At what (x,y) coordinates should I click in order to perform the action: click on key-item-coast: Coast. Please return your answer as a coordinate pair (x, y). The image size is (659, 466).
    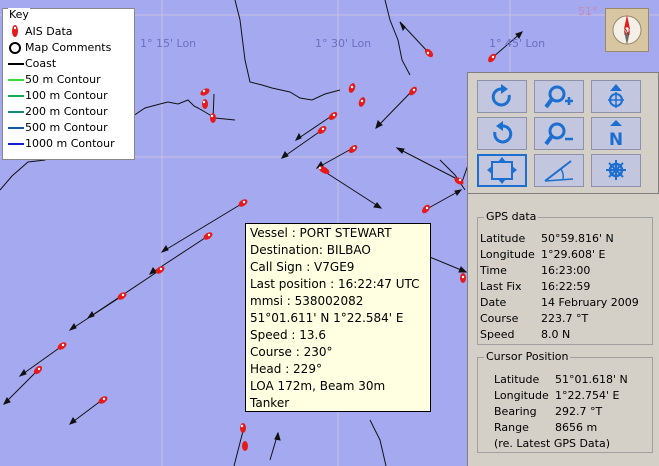
    Looking at the image, I should click on (32, 63).